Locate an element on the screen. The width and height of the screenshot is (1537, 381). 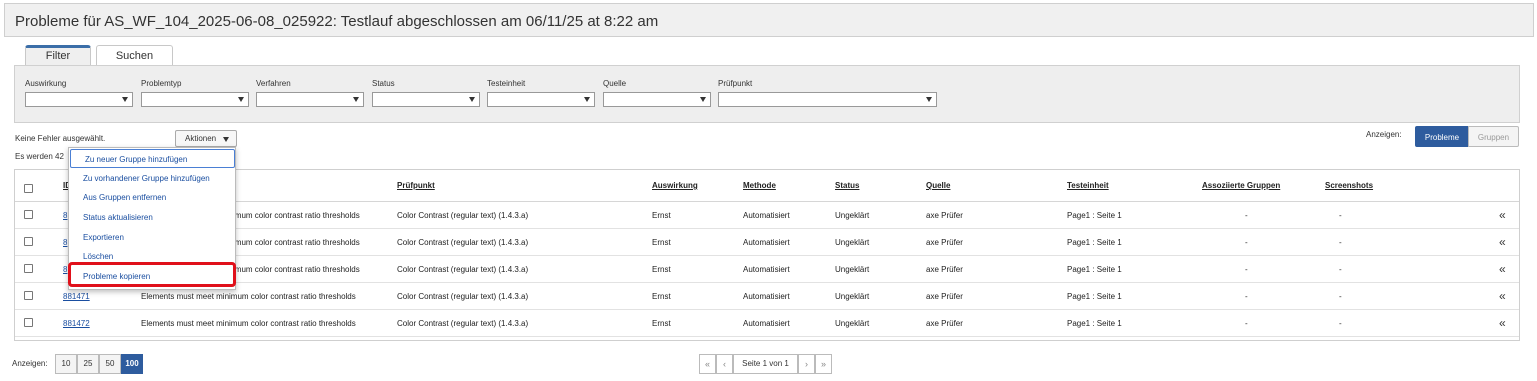
tab-filter: Filter is located at coordinates (58, 55).